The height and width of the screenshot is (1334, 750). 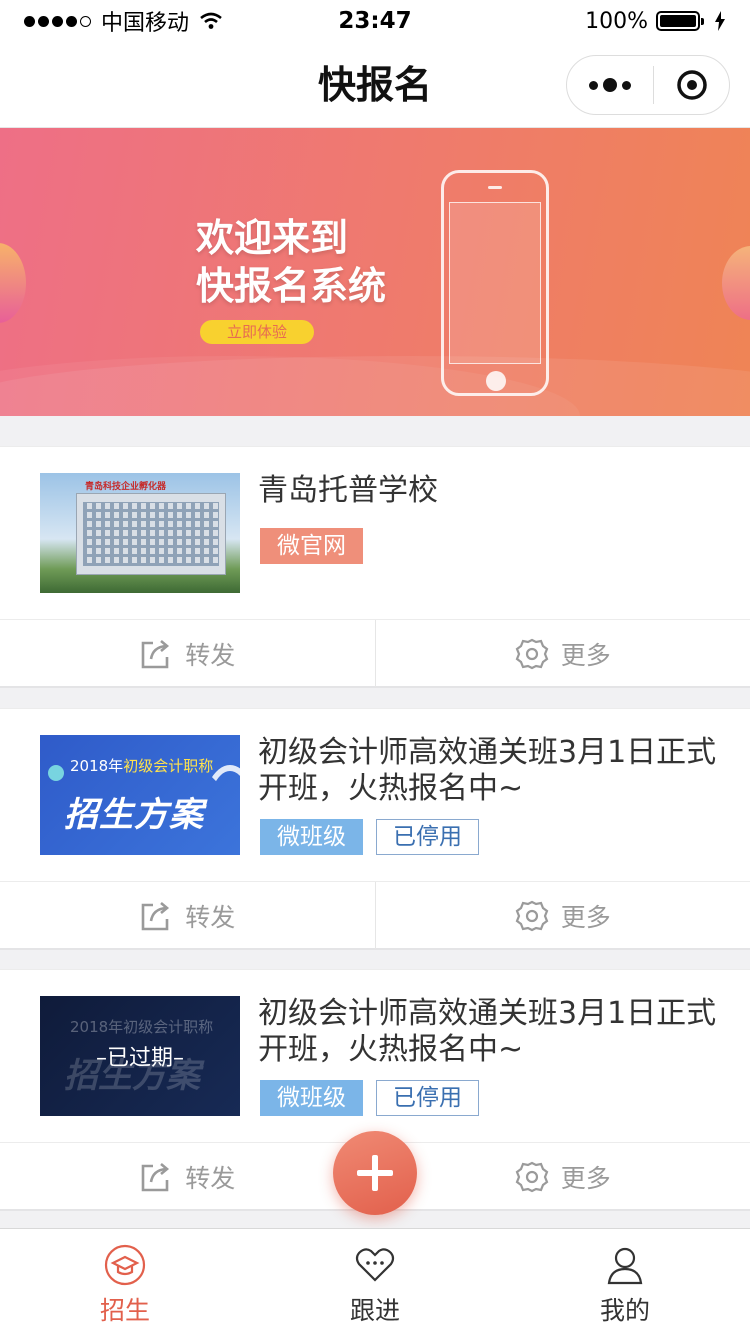 I want to click on tab-bar: 招生 跟进 我的, so click(x=375, y=1281).